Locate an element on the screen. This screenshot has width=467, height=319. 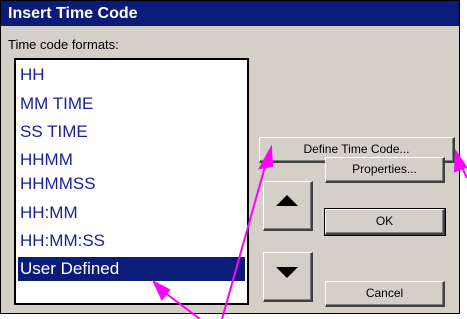
dialog-title: Insert Time Code is located at coordinates (230, 13).